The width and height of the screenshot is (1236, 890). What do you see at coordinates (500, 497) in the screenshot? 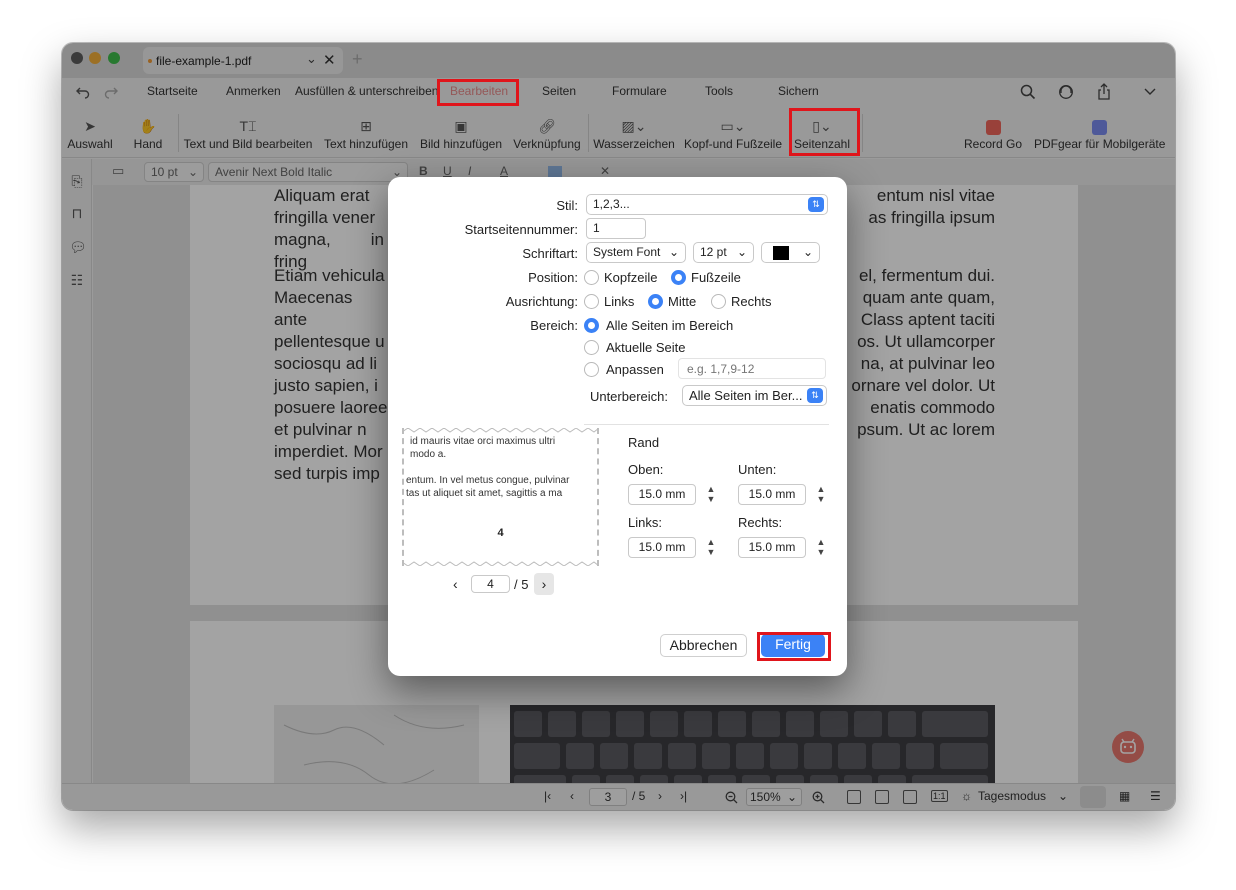
I see `preview-torn-edge-icon` at bounding box center [500, 497].